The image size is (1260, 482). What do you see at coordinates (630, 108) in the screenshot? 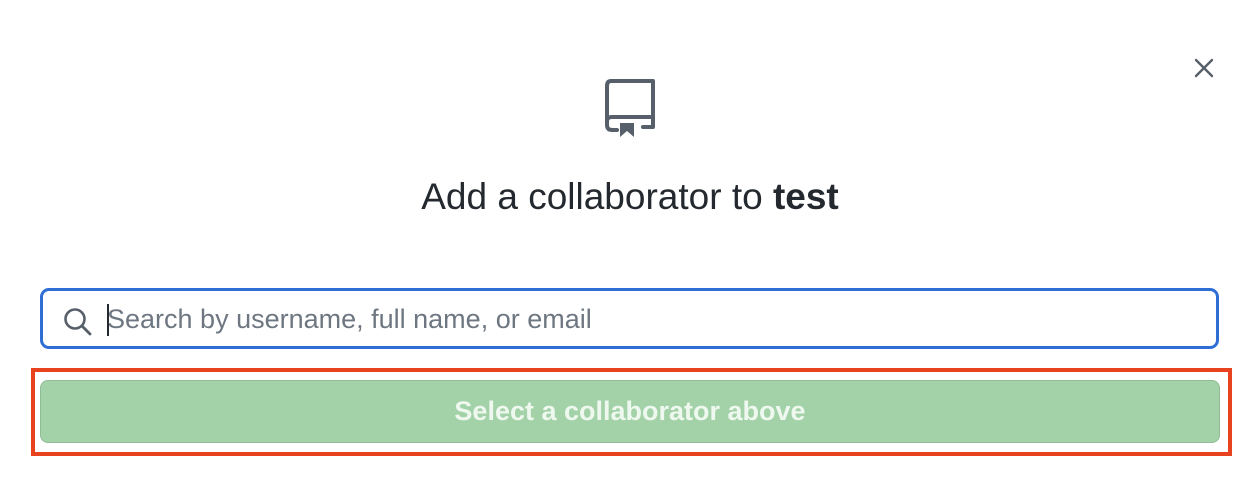
I see `repo-icon` at bounding box center [630, 108].